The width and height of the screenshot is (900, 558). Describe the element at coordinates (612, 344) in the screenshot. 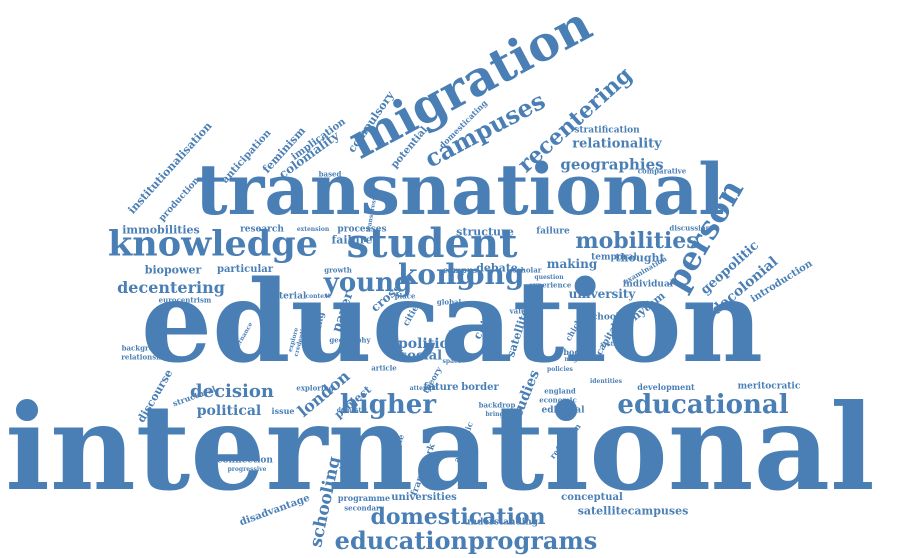

I see `cloud-word-system: system` at that location.